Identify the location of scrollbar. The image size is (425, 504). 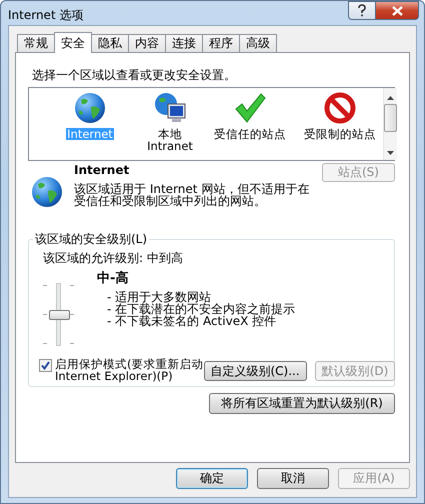
(390, 124).